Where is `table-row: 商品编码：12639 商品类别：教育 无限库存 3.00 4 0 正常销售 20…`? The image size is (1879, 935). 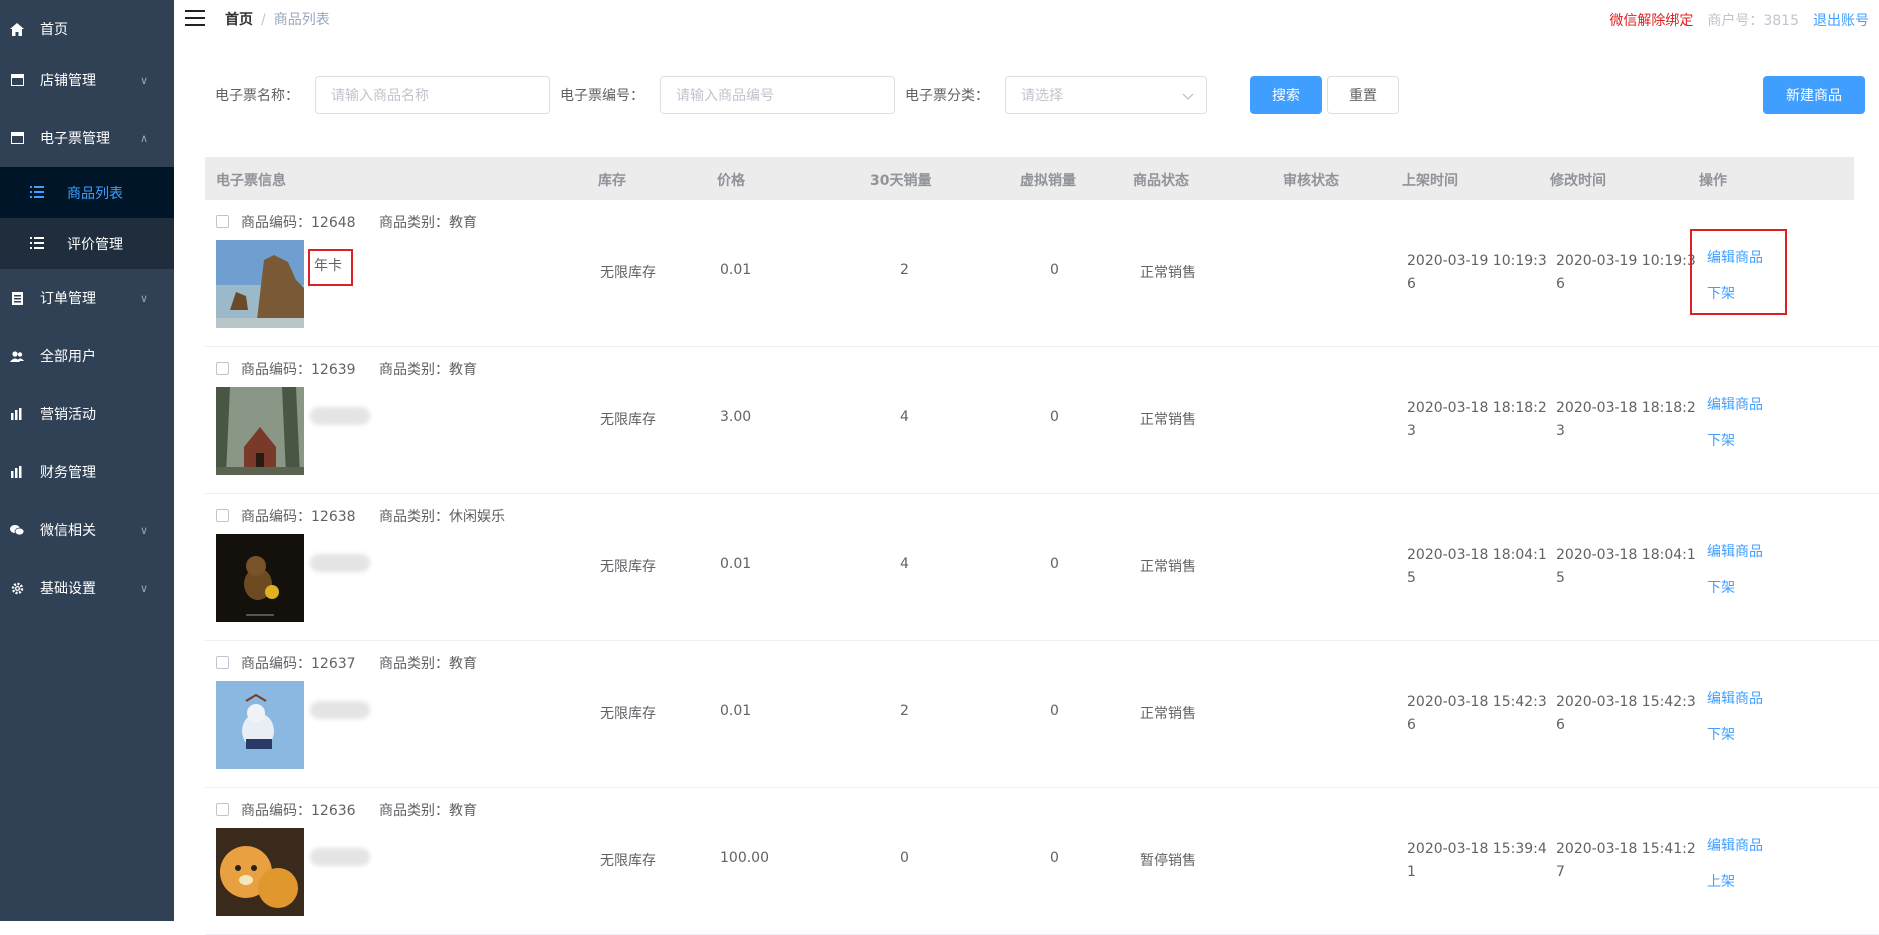
table-row: 商品编码：12639 商品类别：教育 无限库存 3.00 4 0 正常销售 20… is located at coordinates (1042, 420).